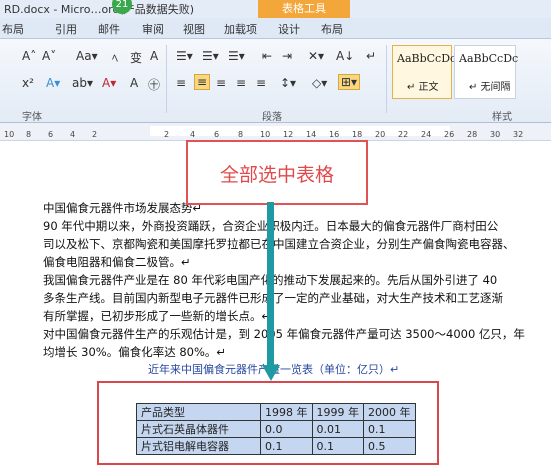 Image resolution: width=551 pixels, height=465 pixels. What do you see at coordinates (221, 83) in the screenshot?
I see `align-right-button: ≡` at bounding box center [221, 83].